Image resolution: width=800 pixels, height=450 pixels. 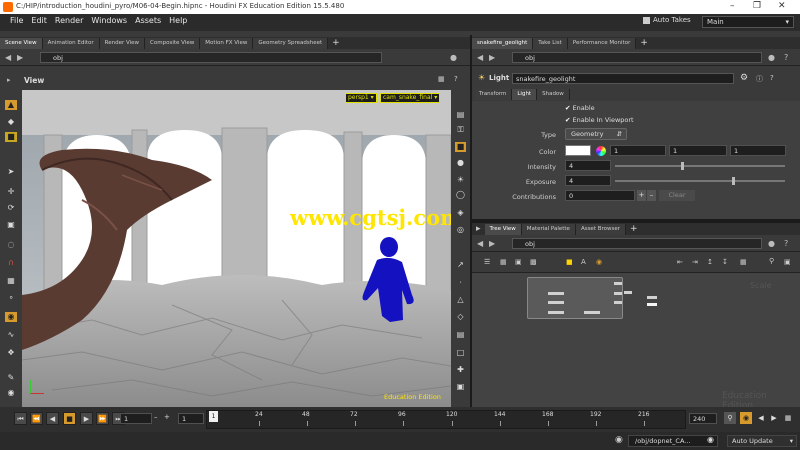 What do you see at coordinates (788, 418) in the screenshot?
I see `global-animation-icon: ▦` at bounding box center [788, 418].